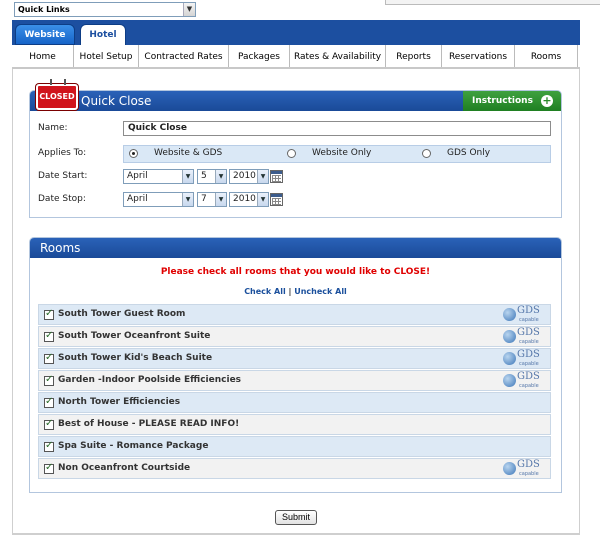 Image resolution: width=600 pixels, height=535 pixels. What do you see at coordinates (133, 446) in the screenshot?
I see `room-label: Spa Suite - Romance Package` at bounding box center [133, 446].